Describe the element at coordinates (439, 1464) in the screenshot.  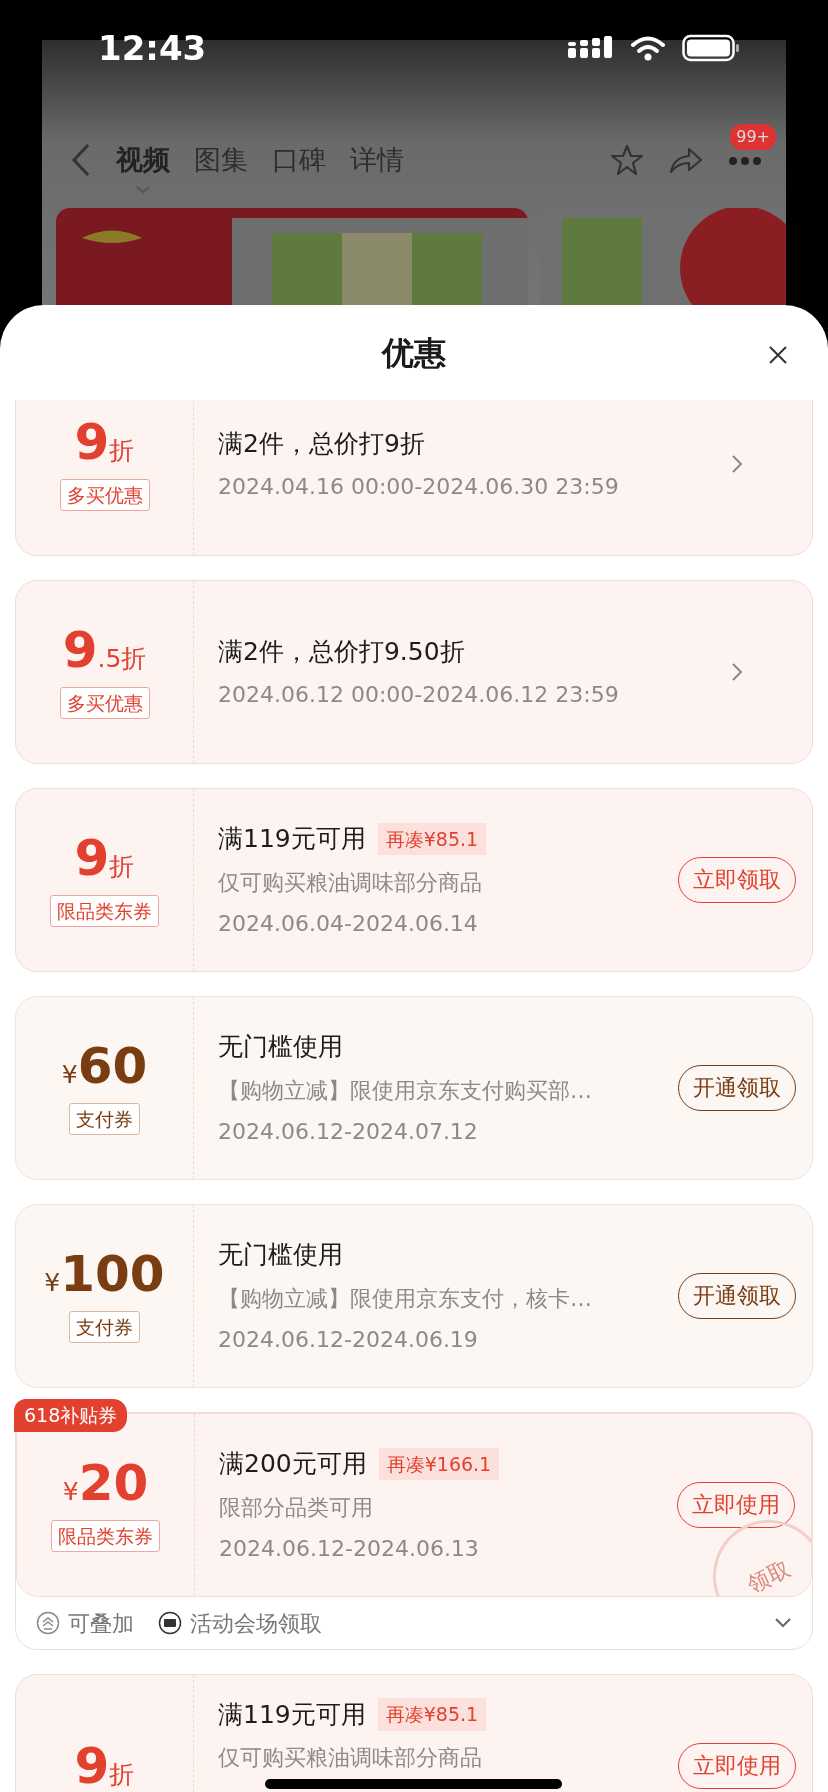
I see `shortfall-badge: 再凑¥166.1` at that location.